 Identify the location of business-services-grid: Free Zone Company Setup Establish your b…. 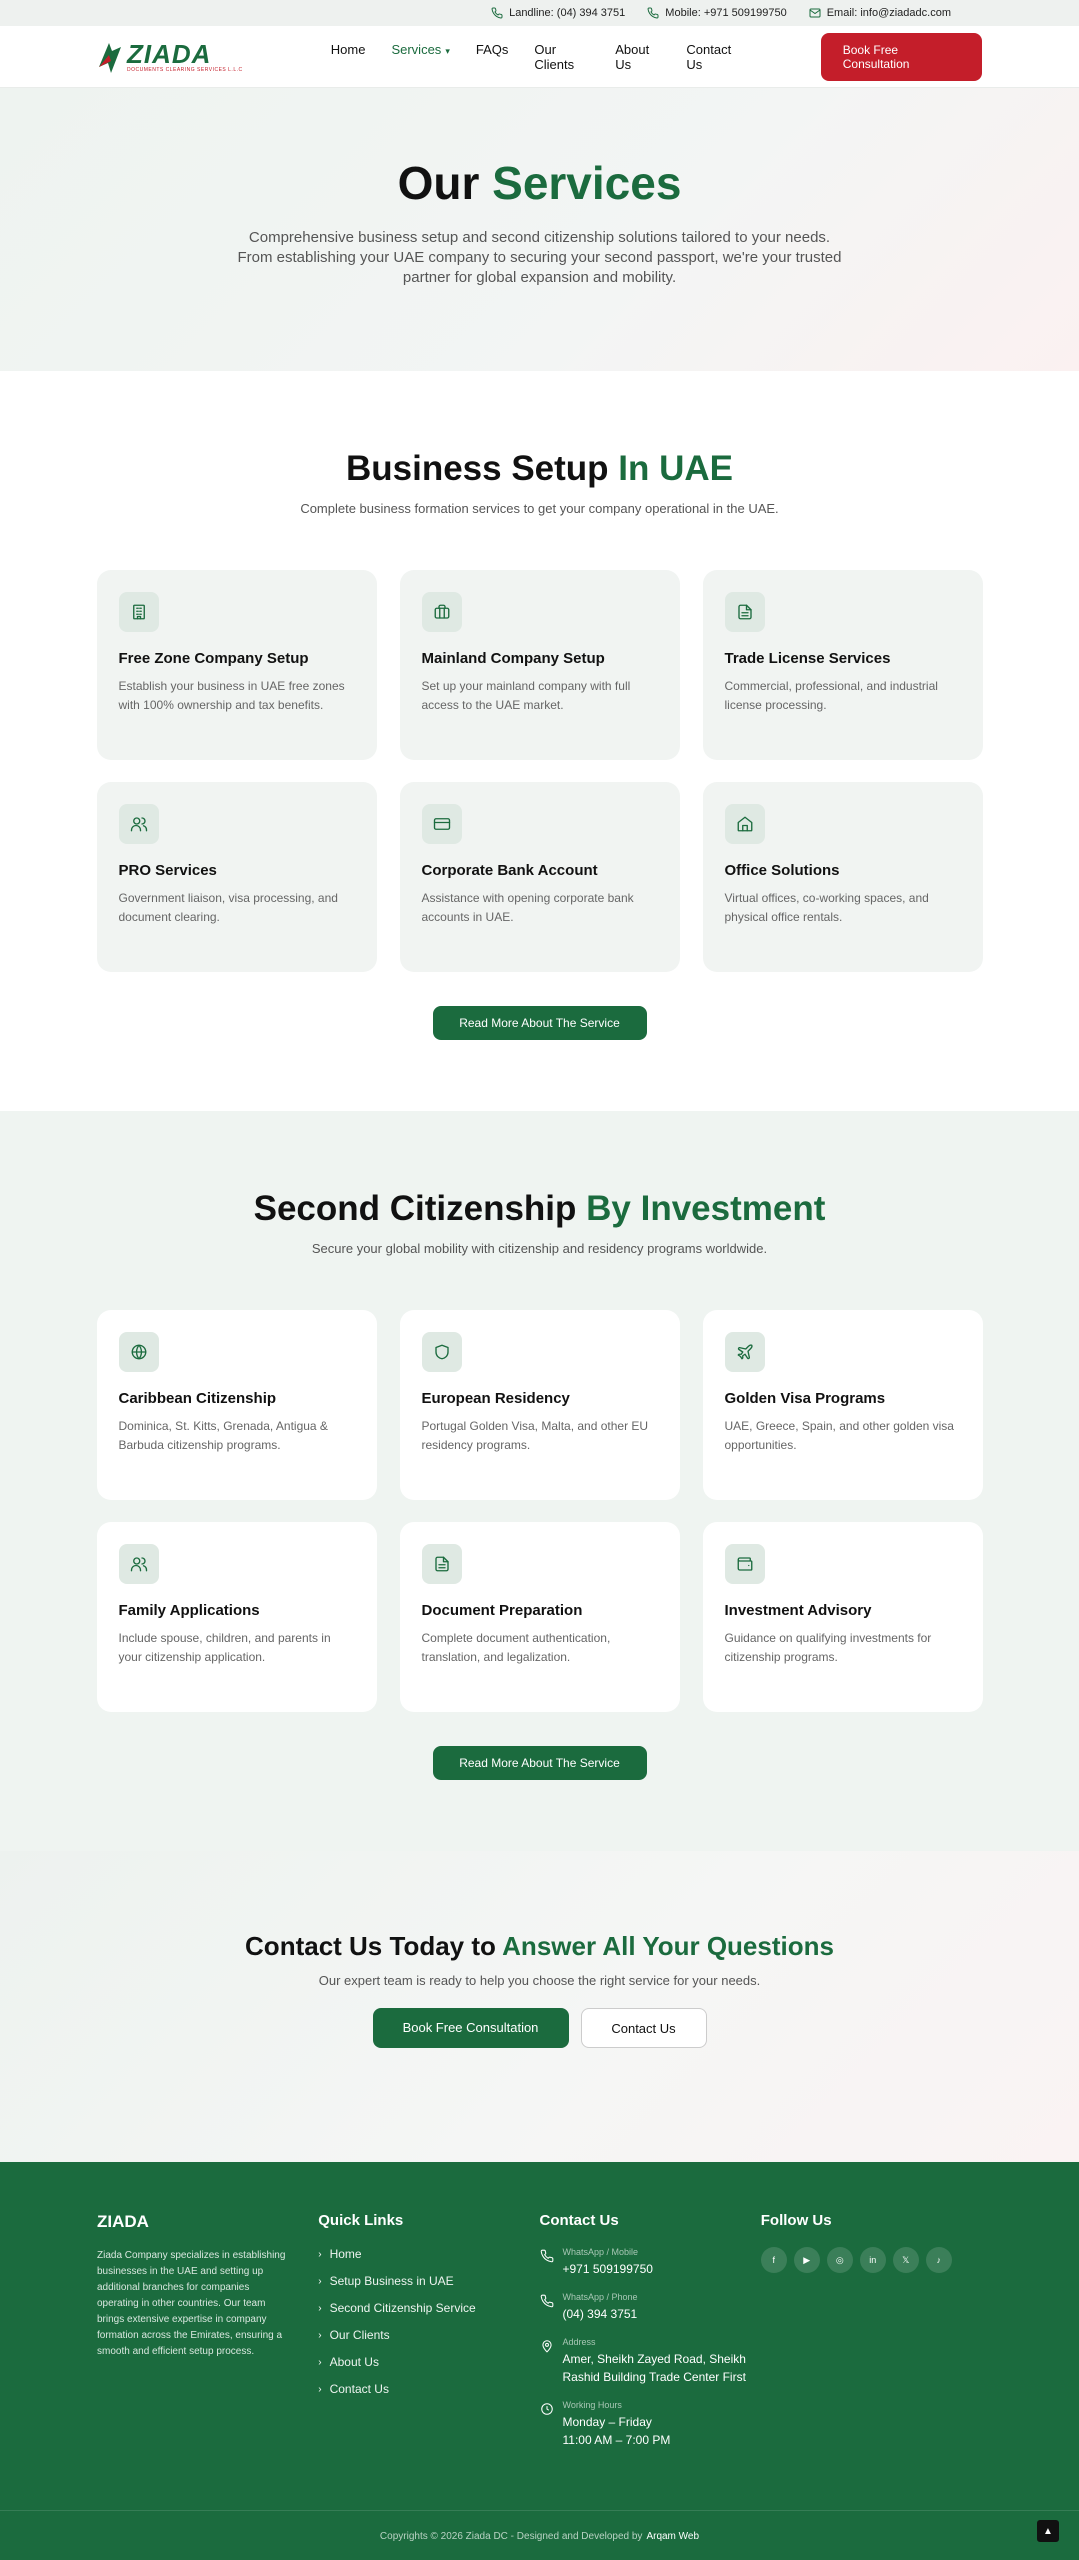
(539, 771).